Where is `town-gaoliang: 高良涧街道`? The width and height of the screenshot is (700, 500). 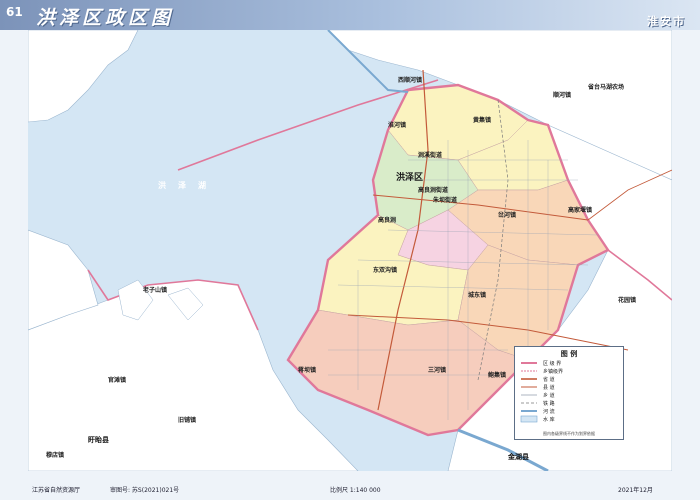 town-gaoliang: 高良涧街道 is located at coordinates (433, 190).